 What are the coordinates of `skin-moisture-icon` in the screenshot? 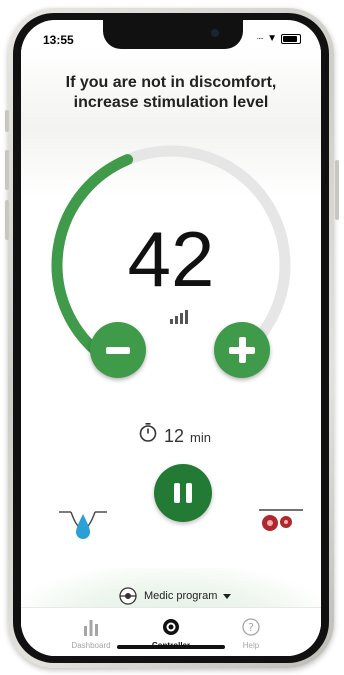 It's located at (83, 523).